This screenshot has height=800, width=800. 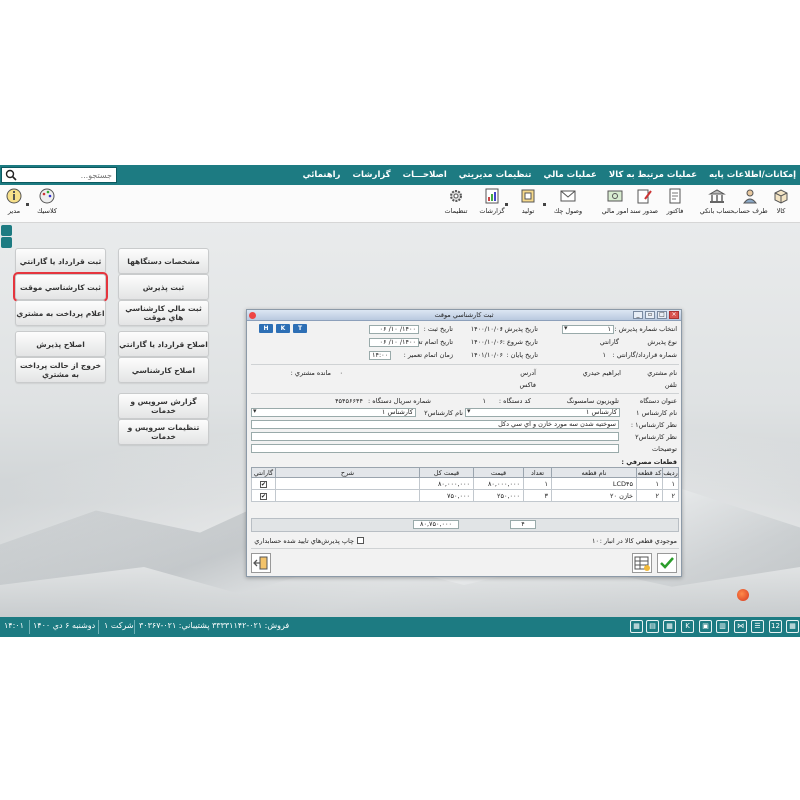 What do you see at coordinates (638, 315) in the screenshot?
I see `minimize-button: _` at bounding box center [638, 315].